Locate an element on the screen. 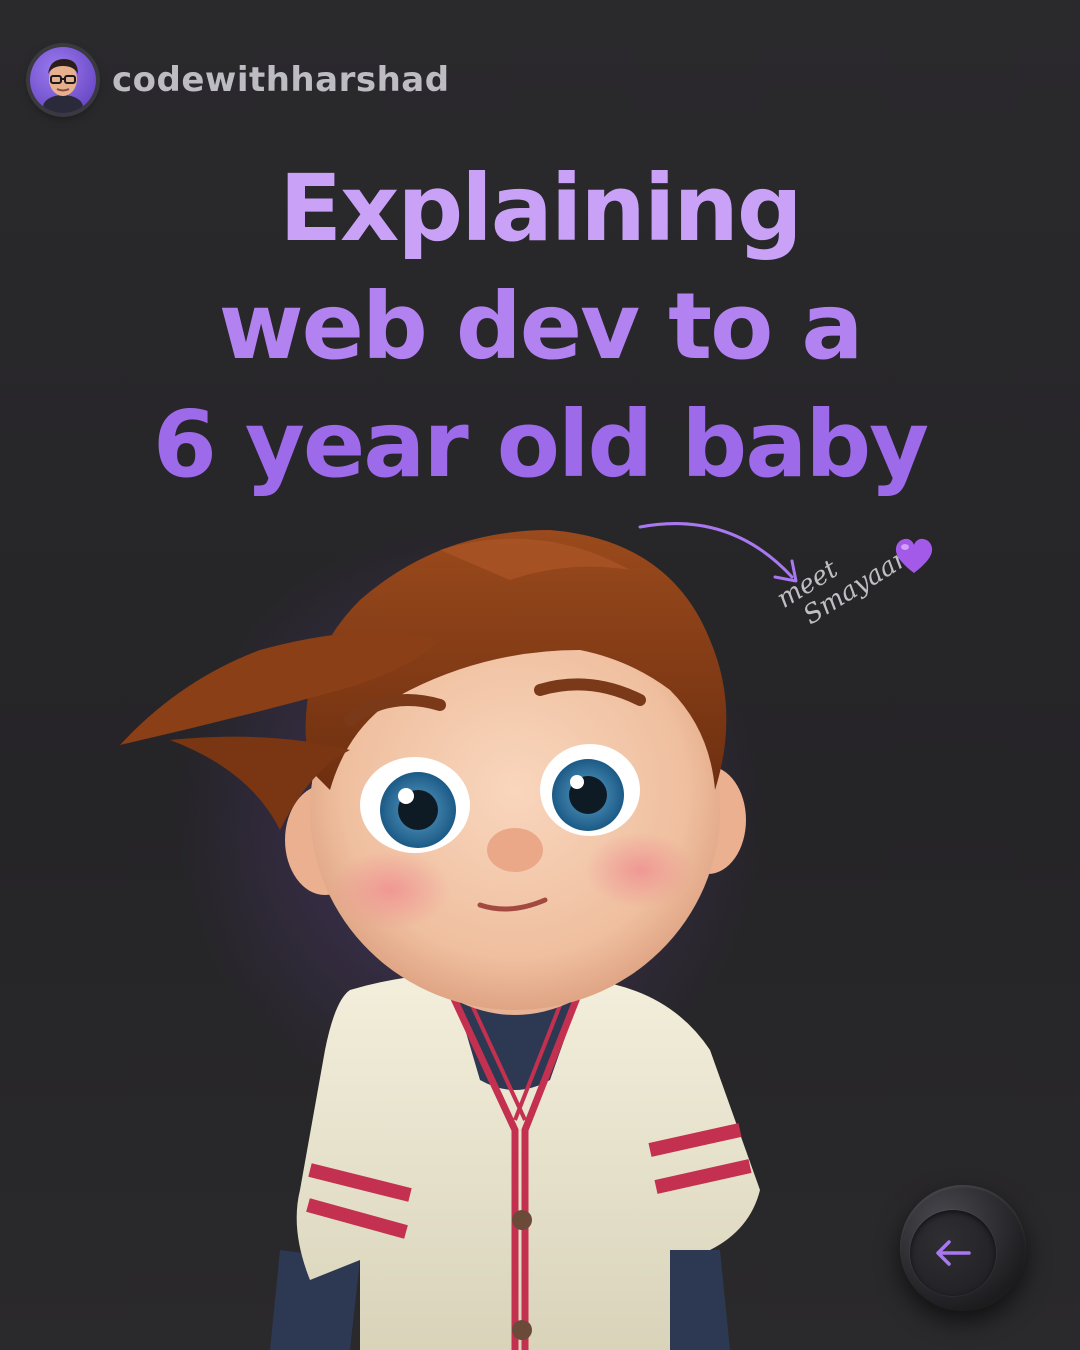 This screenshot has height=1350, width=1080. headline-line-2: web dev to a is located at coordinates (541, 326).